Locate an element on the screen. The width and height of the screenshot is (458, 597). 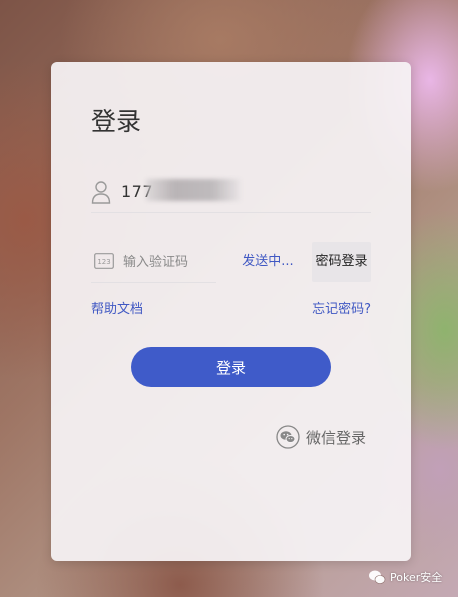
page-title: 登录 is located at coordinates (116, 121).